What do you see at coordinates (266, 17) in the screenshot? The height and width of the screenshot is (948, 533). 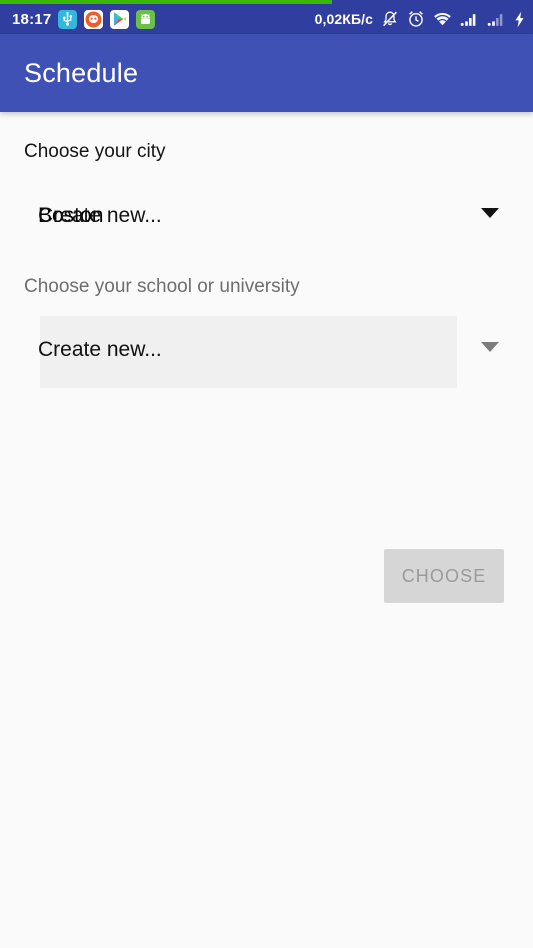 I see `status-bar: 18:17 0,02КБ/c` at bounding box center [266, 17].